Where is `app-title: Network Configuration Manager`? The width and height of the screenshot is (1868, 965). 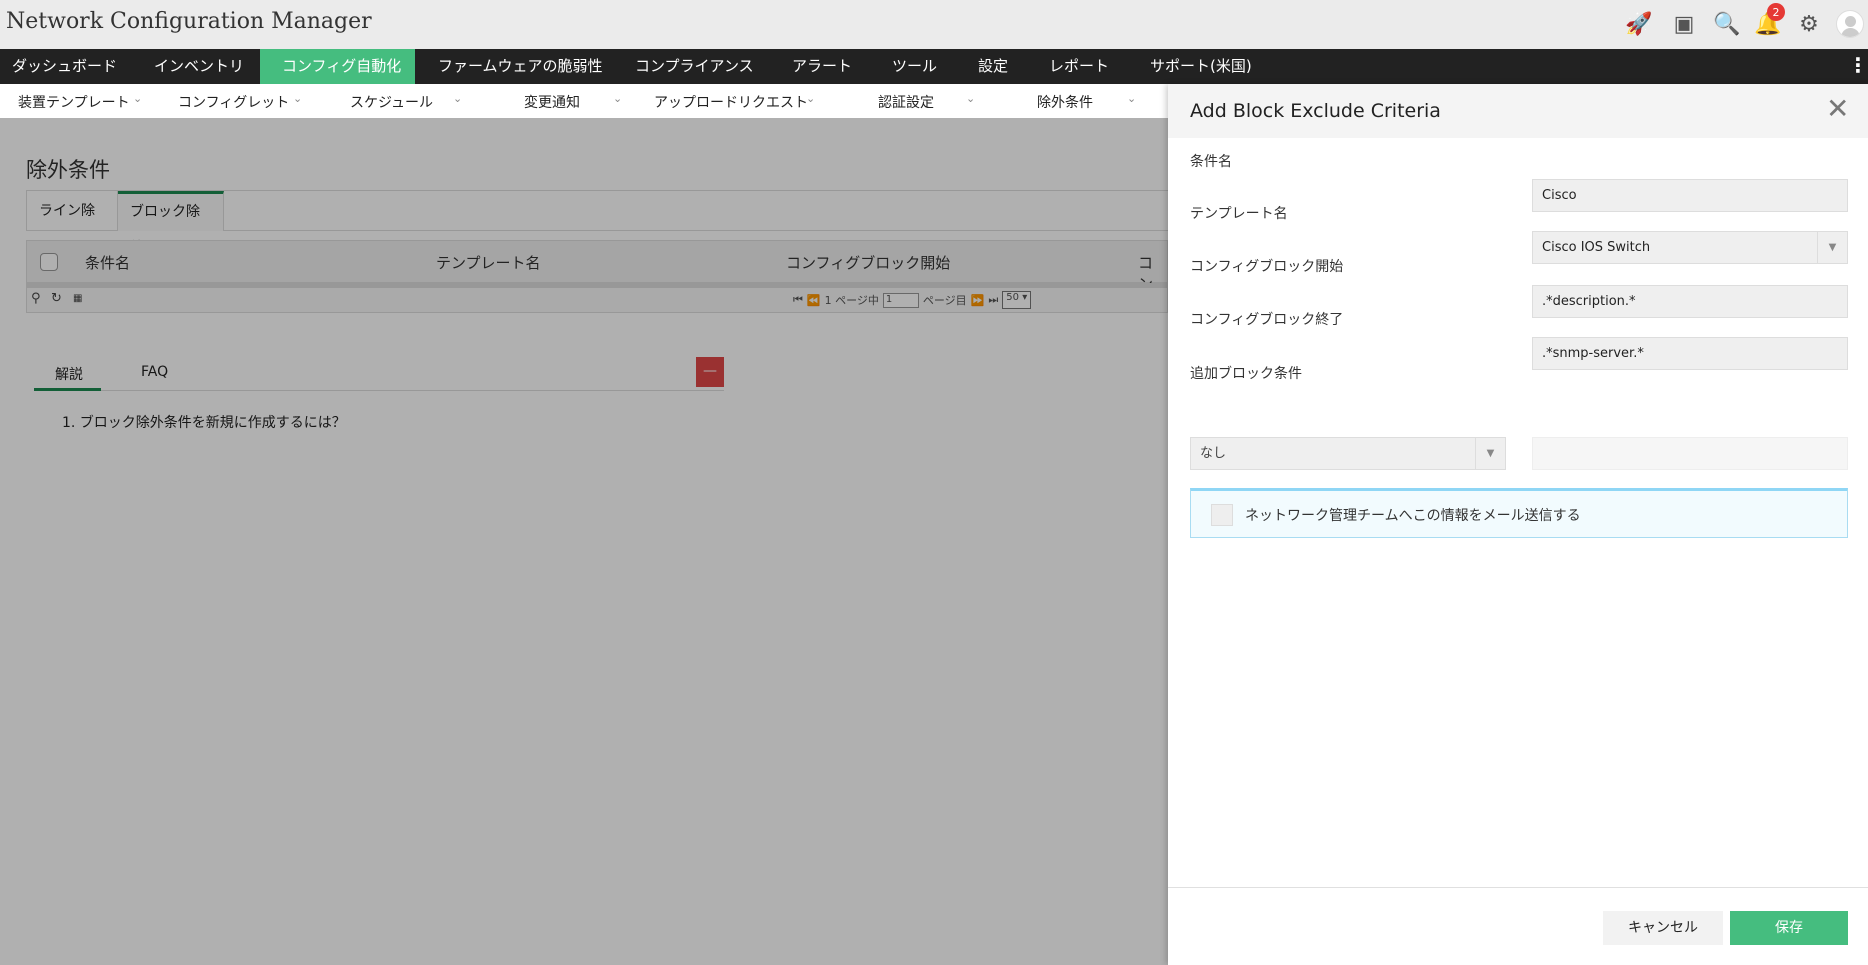 app-title: Network Configuration Manager is located at coordinates (189, 21).